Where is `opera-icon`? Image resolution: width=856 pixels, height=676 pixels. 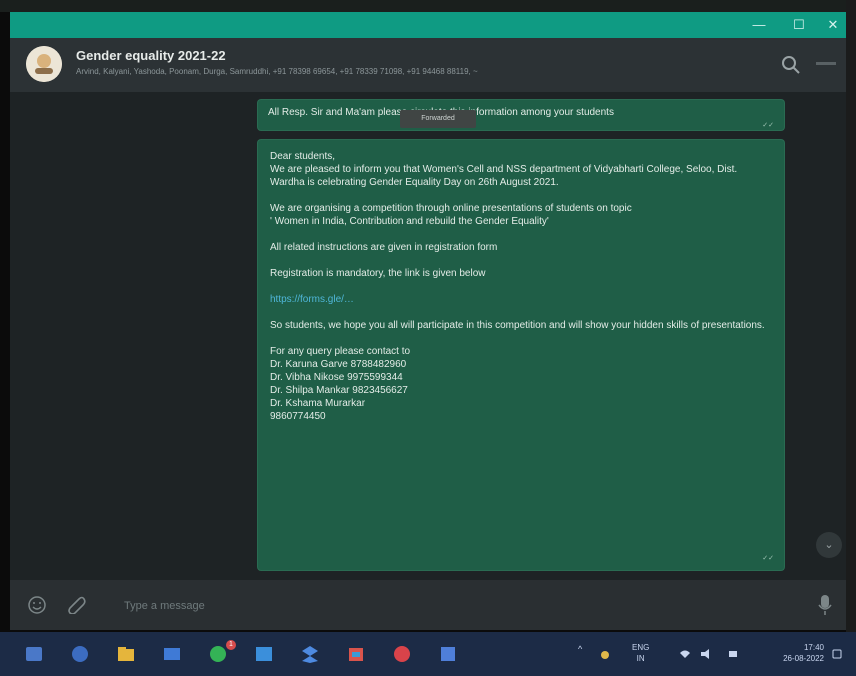
opera-icon is located at coordinates (402, 654).